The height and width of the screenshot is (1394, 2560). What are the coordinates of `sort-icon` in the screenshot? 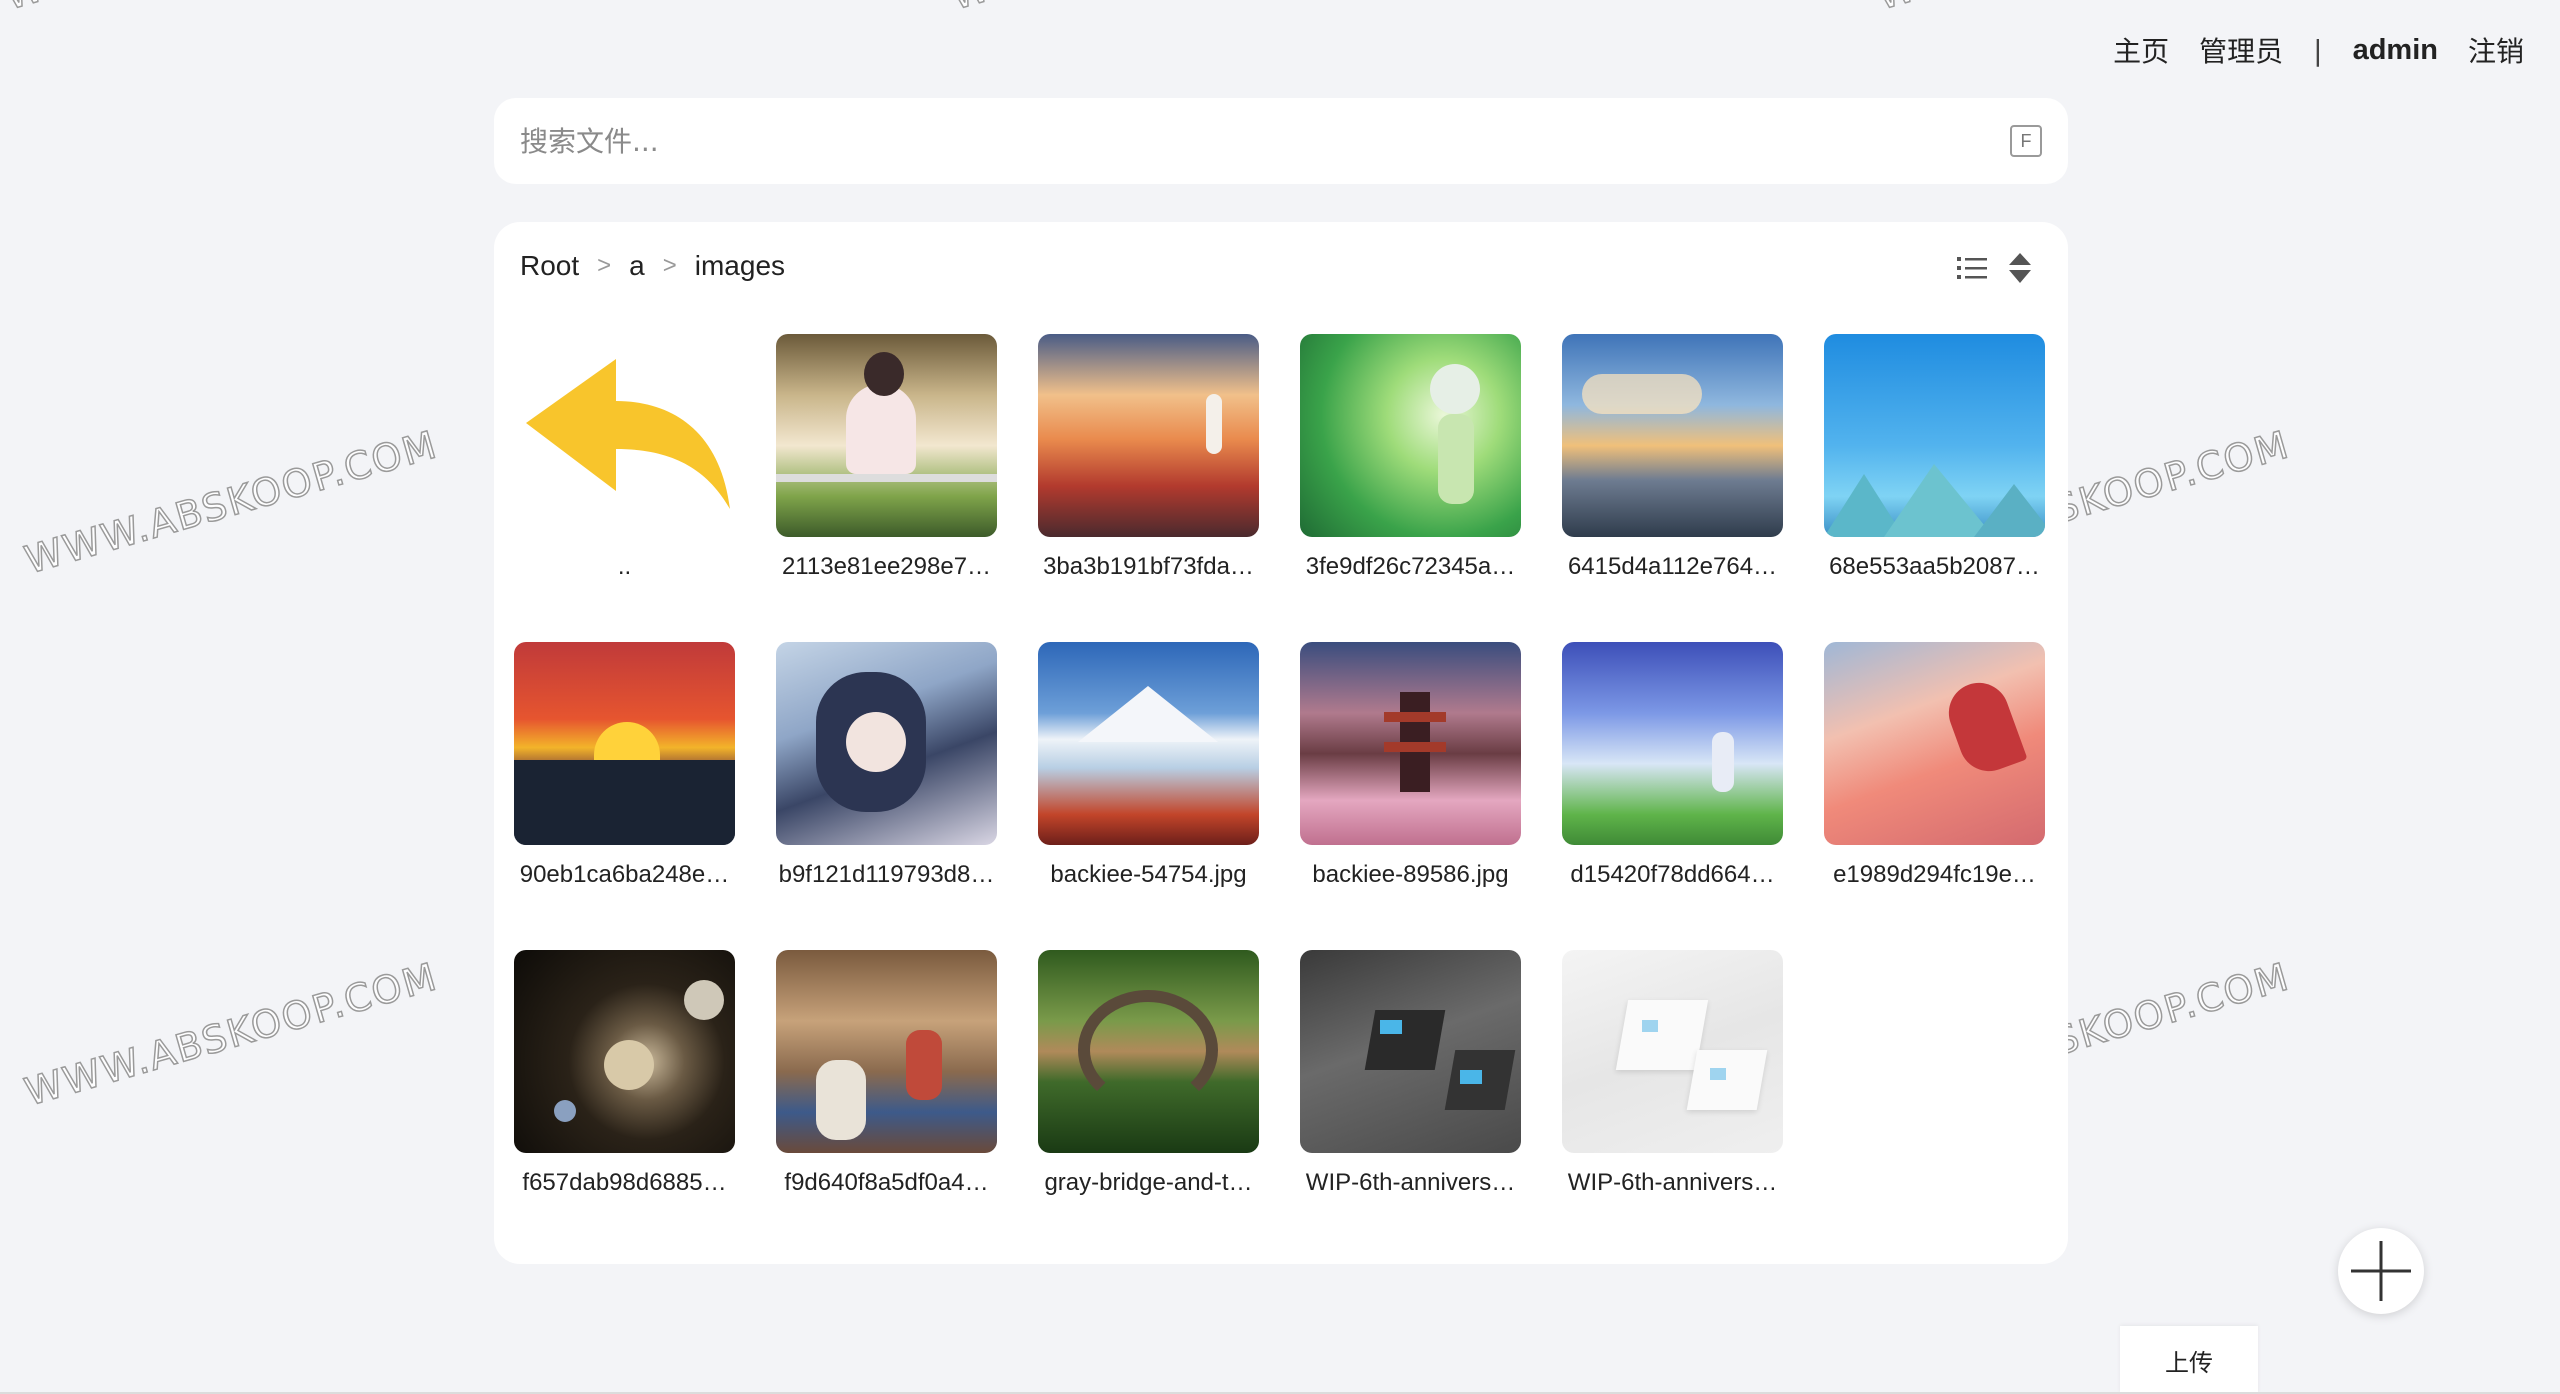 It's located at (2020, 268).